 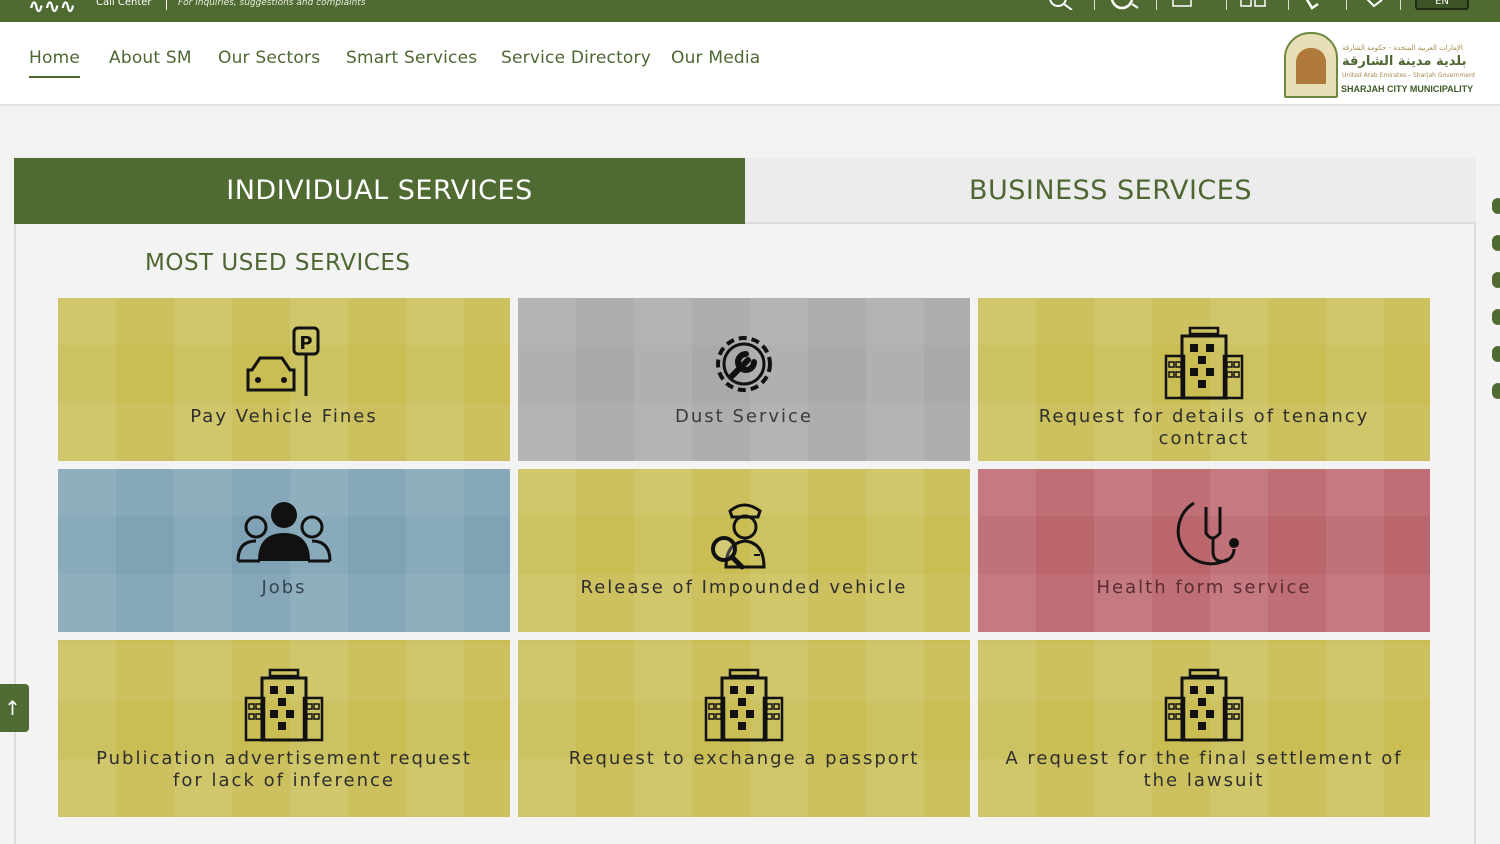 What do you see at coordinates (283, 361) in the screenshot?
I see `car-parking-icon: P` at bounding box center [283, 361].